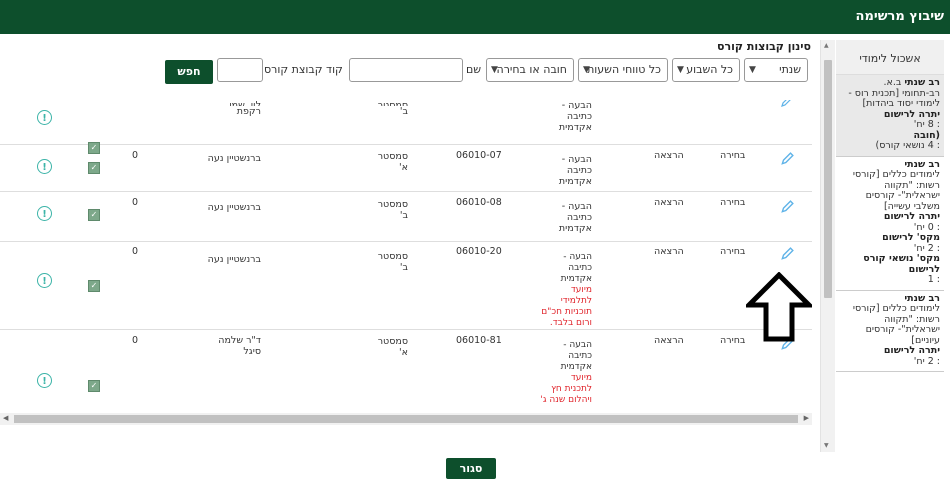 The width and height of the screenshot is (950, 480). Describe the element at coordinates (252, 351) in the screenshot. I see `lecturer-name-2: סיגל` at that location.